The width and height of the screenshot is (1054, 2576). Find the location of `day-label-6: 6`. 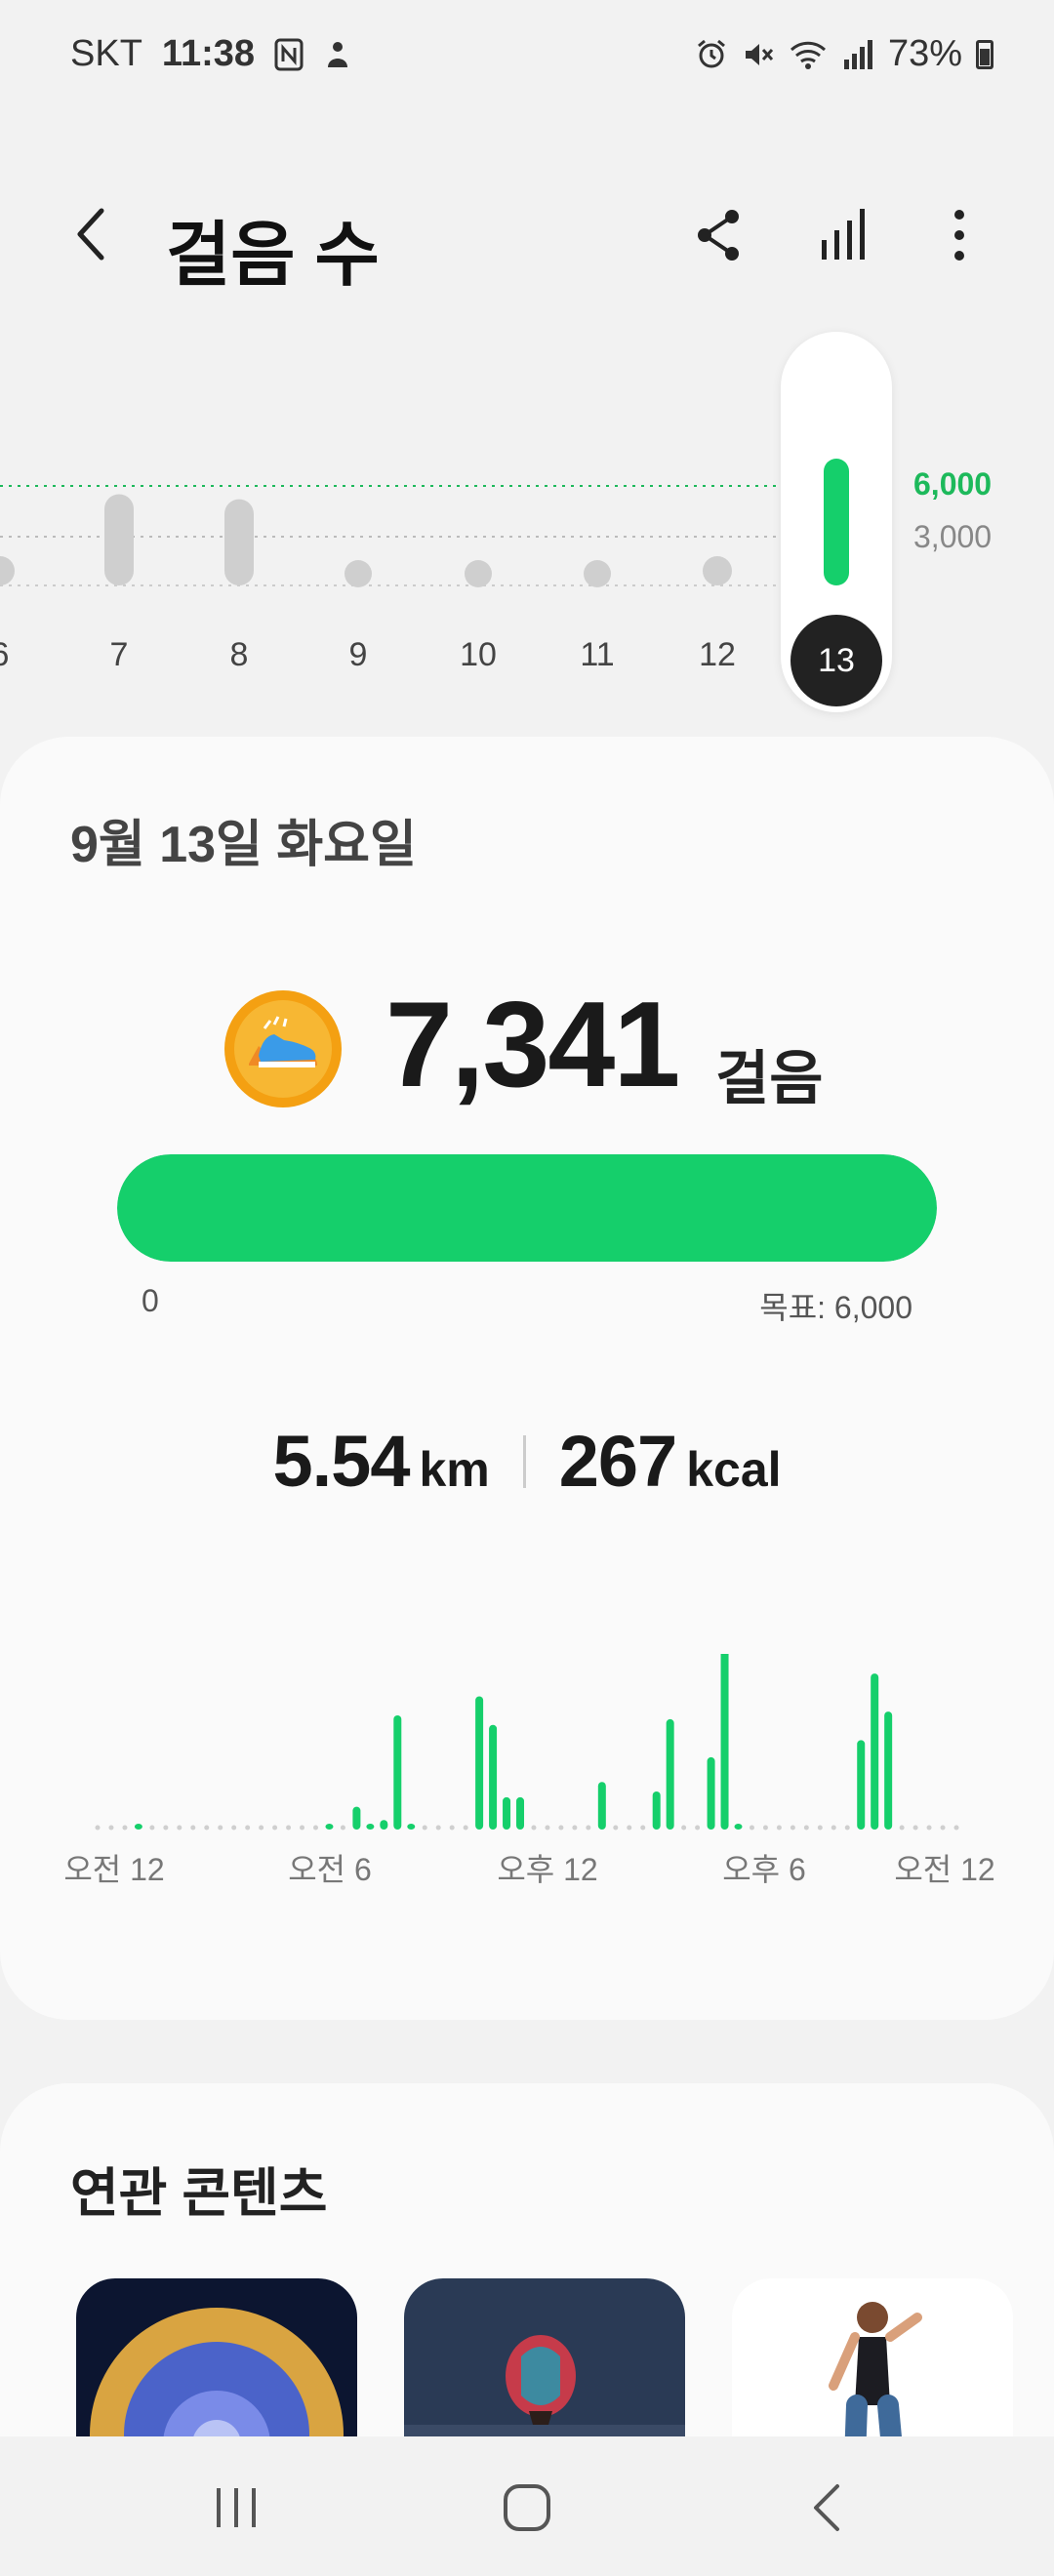

day-label-6: 6 is located at coordinates (19, 655).